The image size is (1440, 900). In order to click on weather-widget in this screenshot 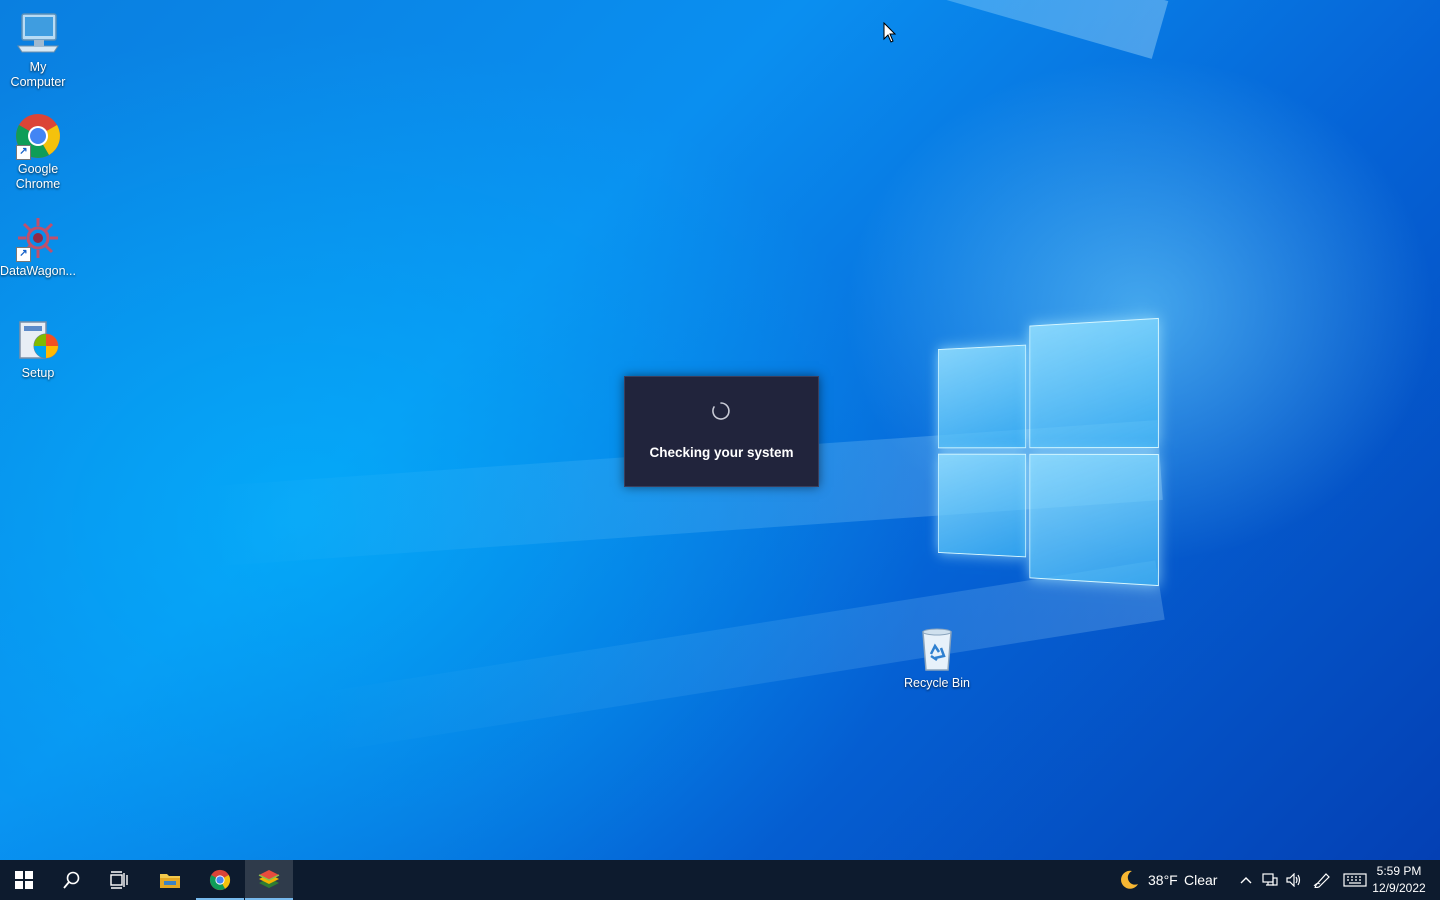, I will do `click(1129, 880)`.